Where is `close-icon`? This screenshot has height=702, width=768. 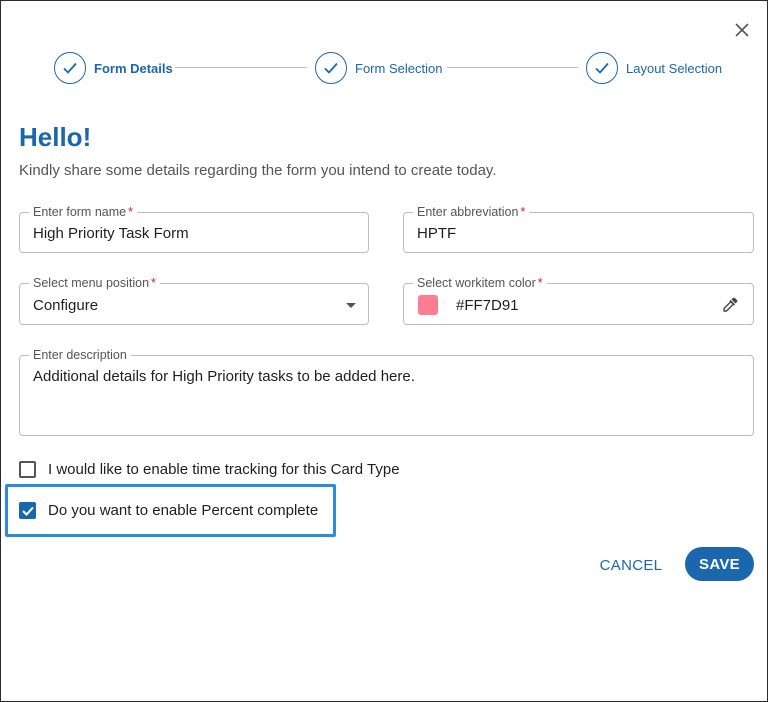 close-icon is located at coordinates (742, 30).